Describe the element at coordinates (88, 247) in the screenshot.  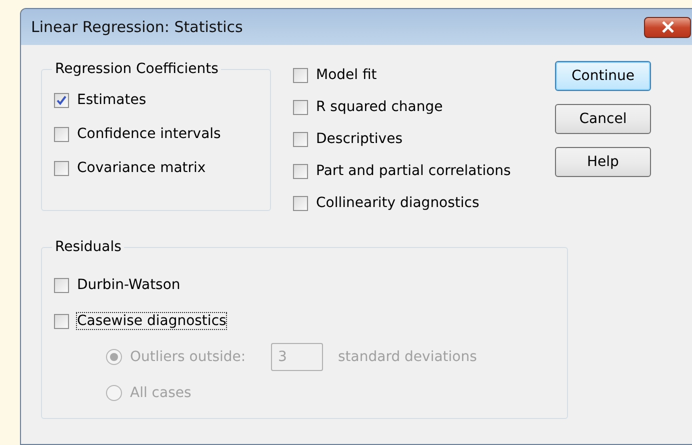
I see `group-title: Residuals` at that location.